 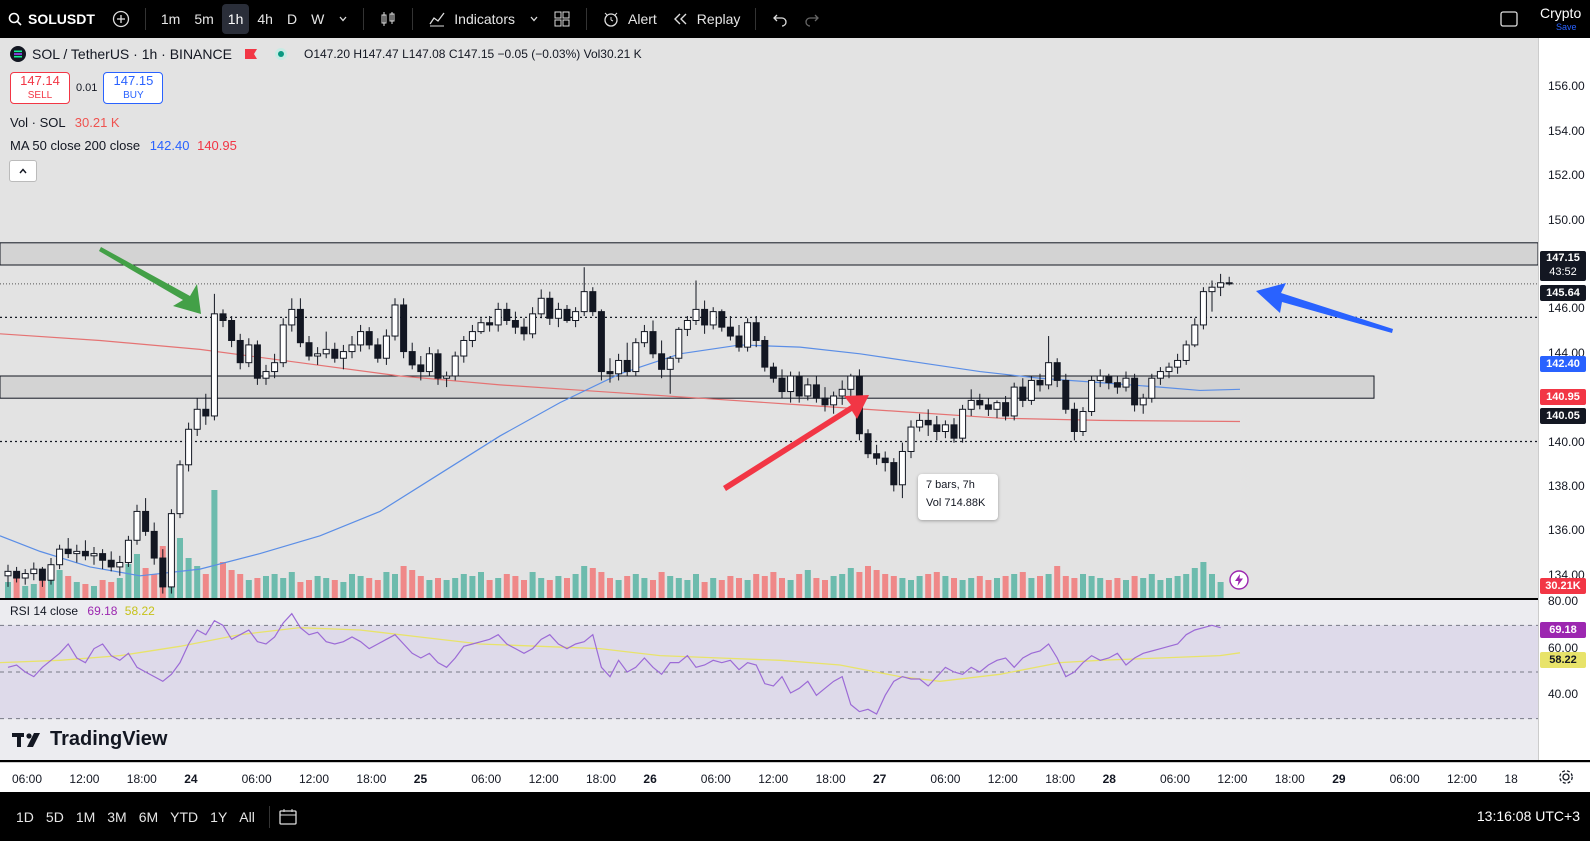 I want to click on symbol-search: SOLUSDT, so click(x=52, y=19).